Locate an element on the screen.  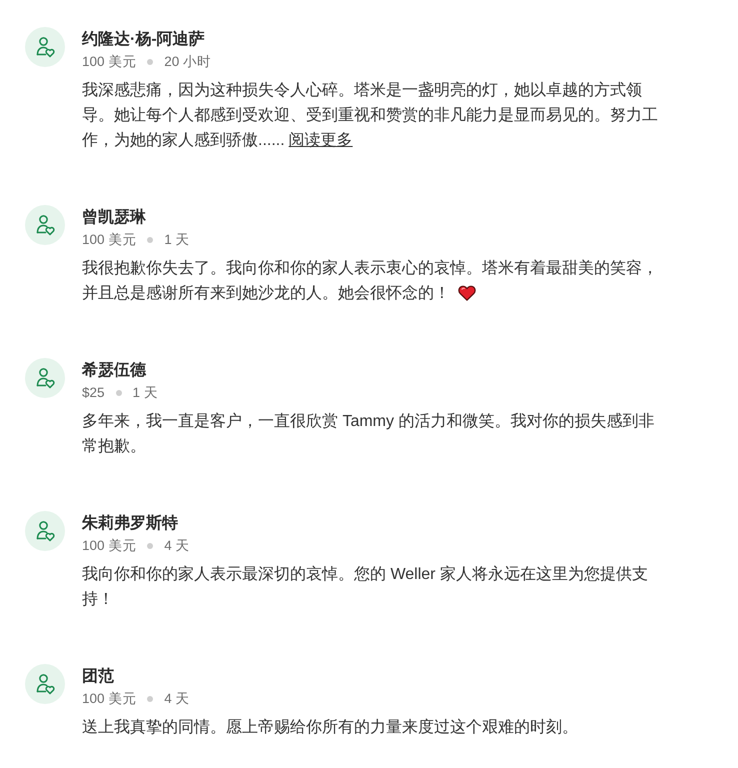
donor-name: 团范 is located at coordinates (98, 676).